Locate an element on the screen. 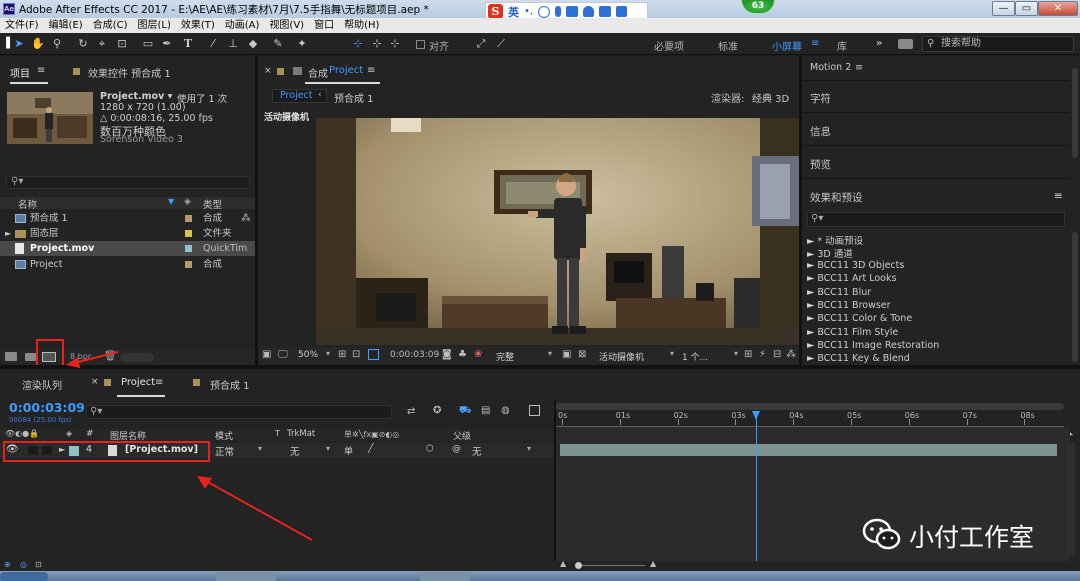 The height and width of the screenshot is (581, 1080). zoom-in-icon: ▲ is located at coordinates (653, 563).